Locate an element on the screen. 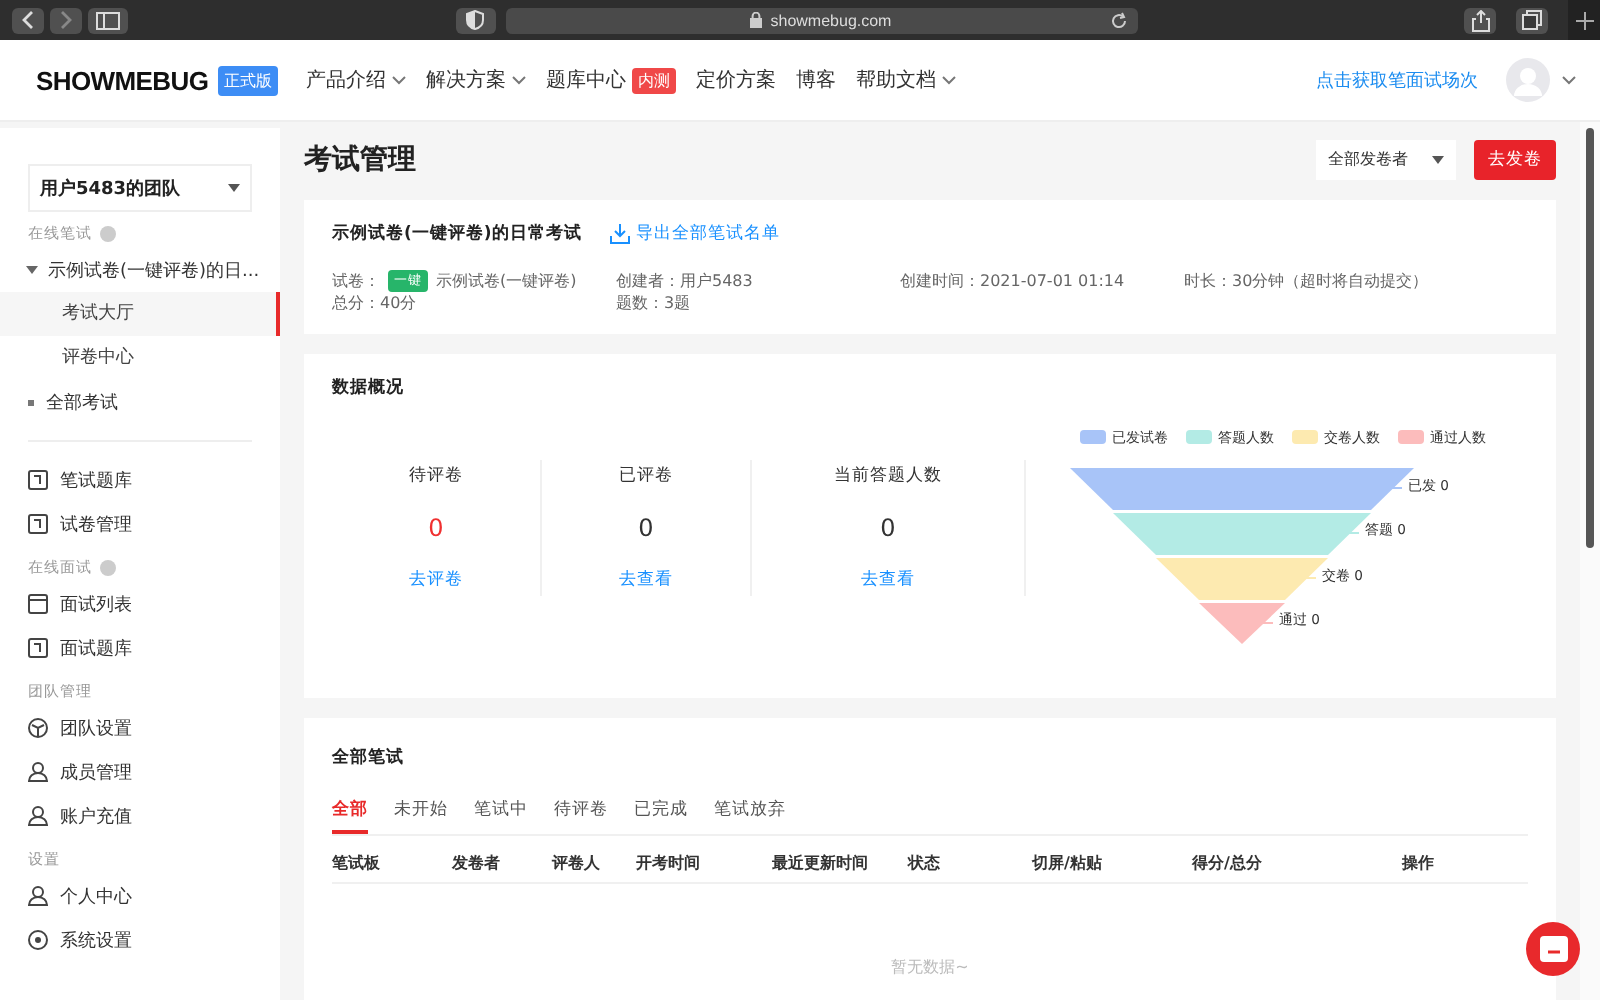 The height and width of the screenshot is (1000, 1600). sidebar-item: 全部考试 is located at coordinates (140, 402).